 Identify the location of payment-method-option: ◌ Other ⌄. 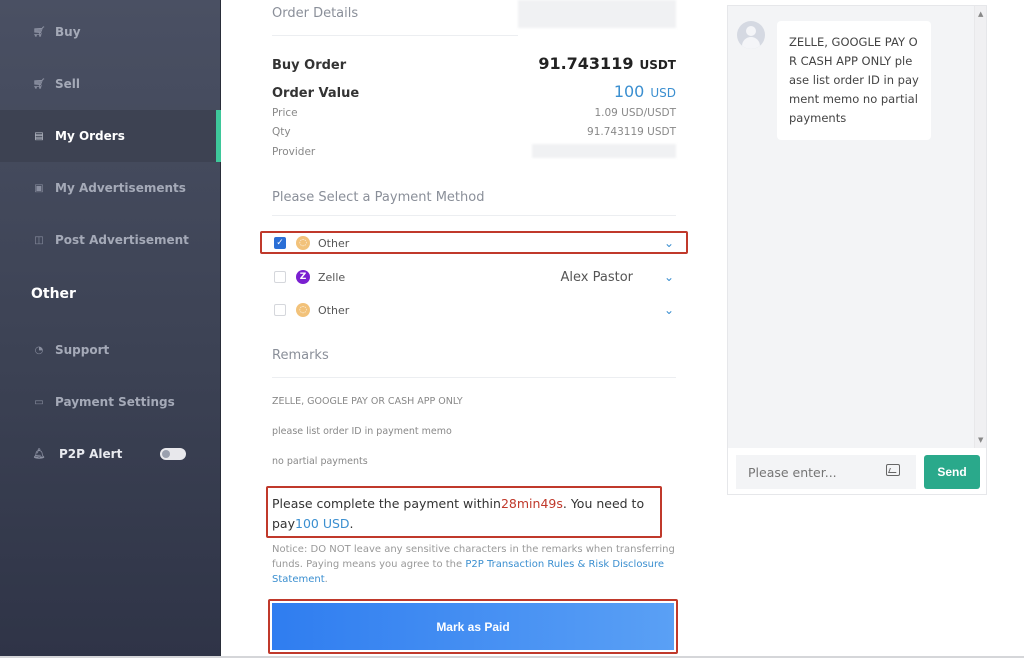
(474, 310).